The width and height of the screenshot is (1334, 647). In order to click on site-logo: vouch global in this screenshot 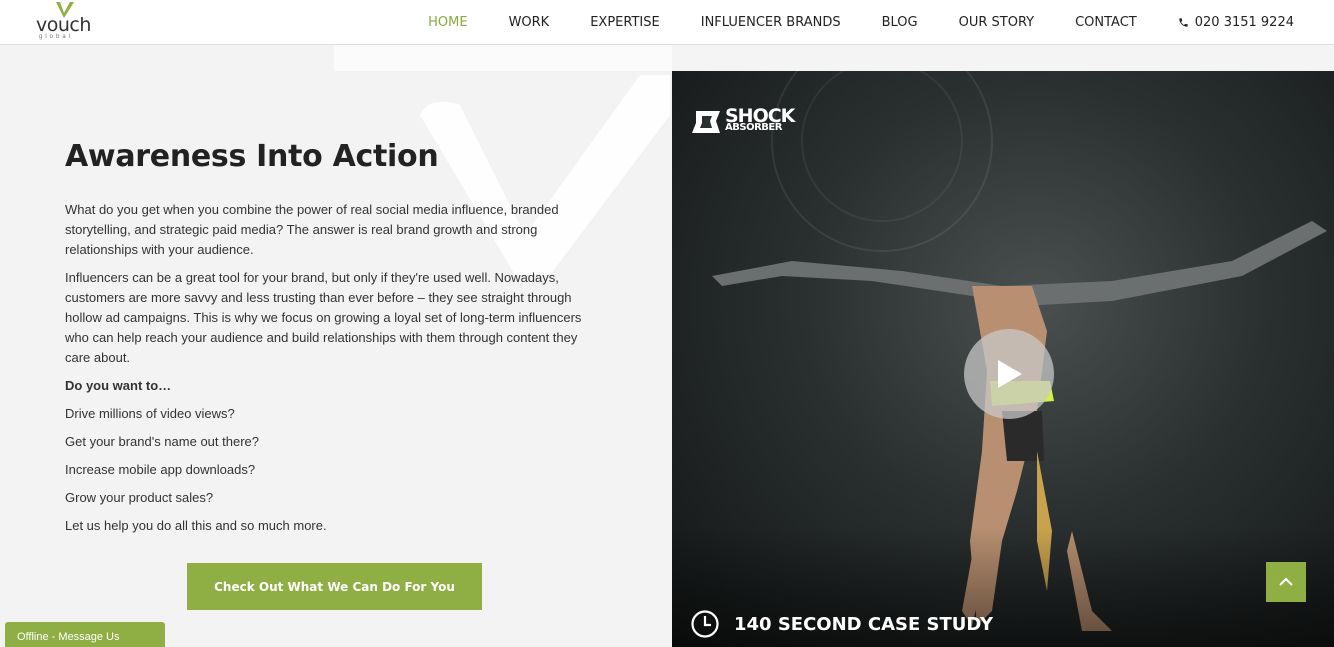, I will do `click(66, 22)`.